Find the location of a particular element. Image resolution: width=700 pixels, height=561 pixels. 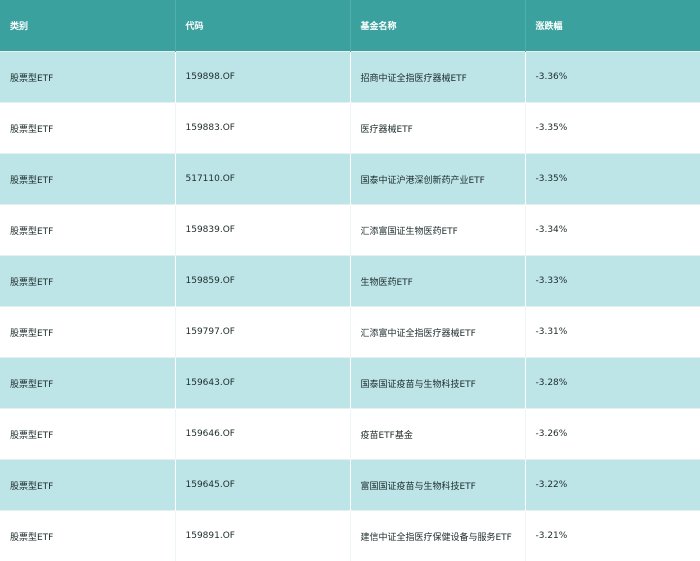

column-header-fund-name: 基金名称 is located at coordinates (437, 26).